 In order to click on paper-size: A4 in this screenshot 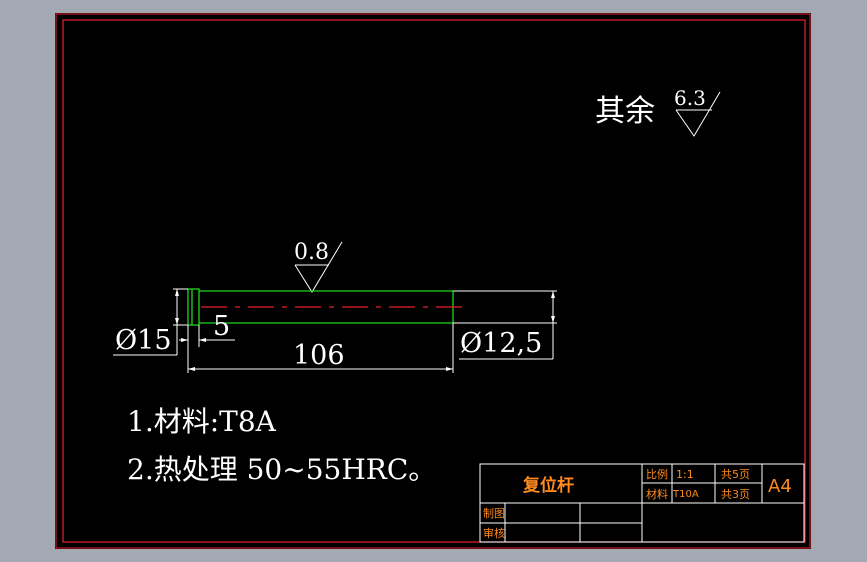, I will do `click(780, 486)`.